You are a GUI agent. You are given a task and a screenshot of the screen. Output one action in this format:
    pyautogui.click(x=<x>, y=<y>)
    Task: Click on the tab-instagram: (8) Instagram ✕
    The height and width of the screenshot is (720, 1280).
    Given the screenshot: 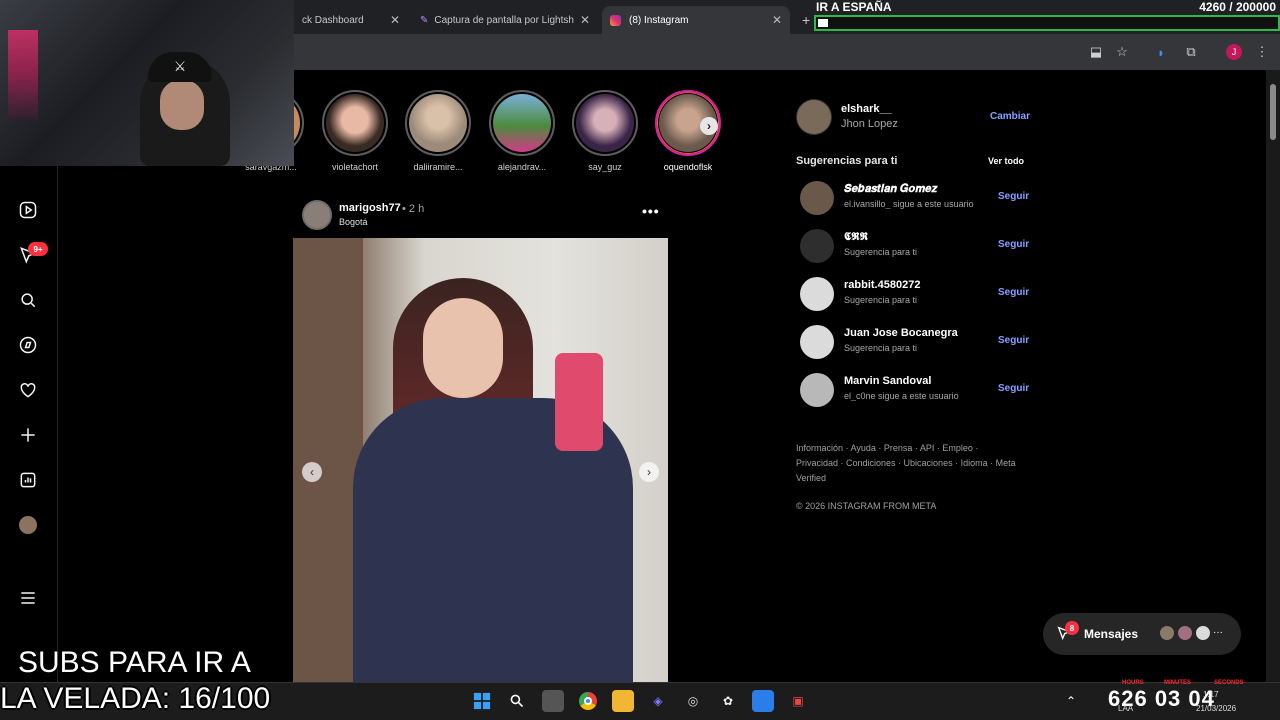 What is the action you would take?
    pyautogui.click(x=696, y=20)
    